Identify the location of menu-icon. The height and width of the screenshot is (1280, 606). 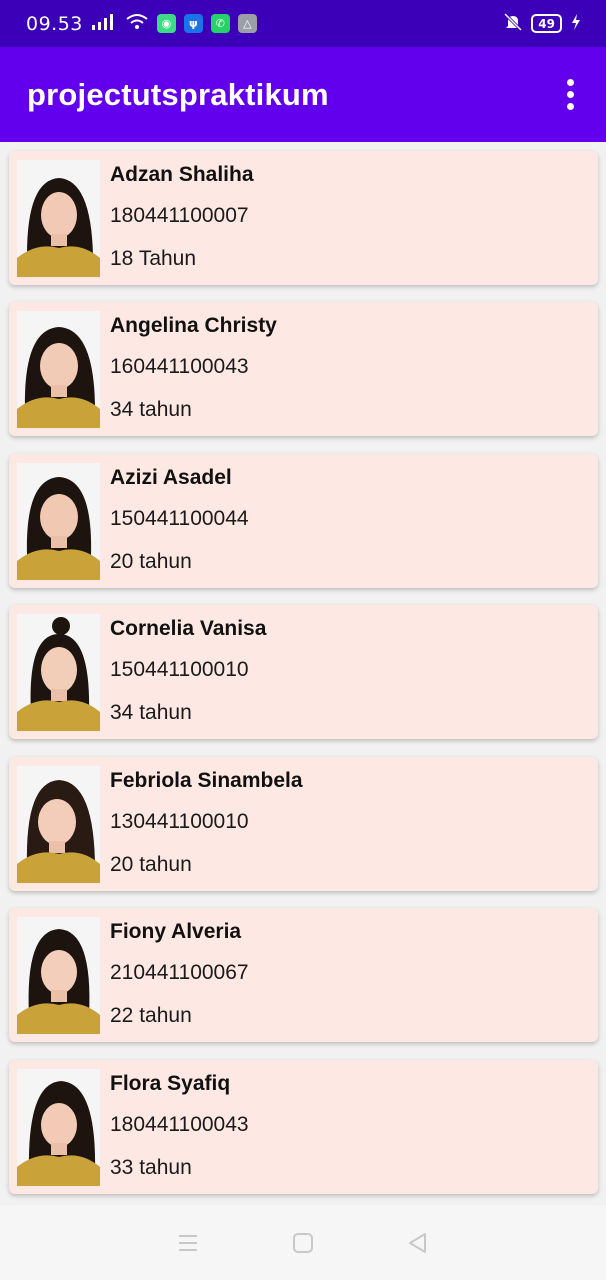
(188, 1243).